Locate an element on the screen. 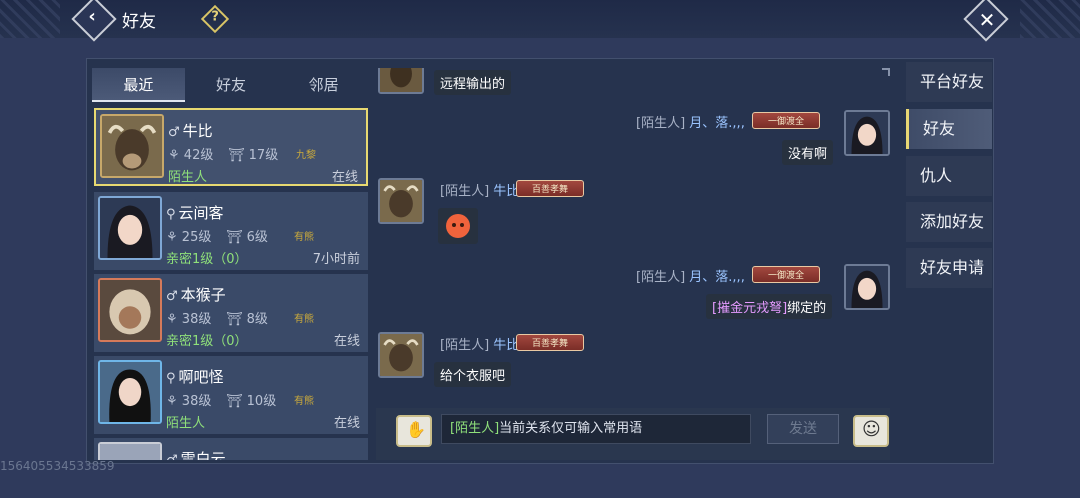  chevron-left-icon: ‹ is located at coordinates (92, 16).